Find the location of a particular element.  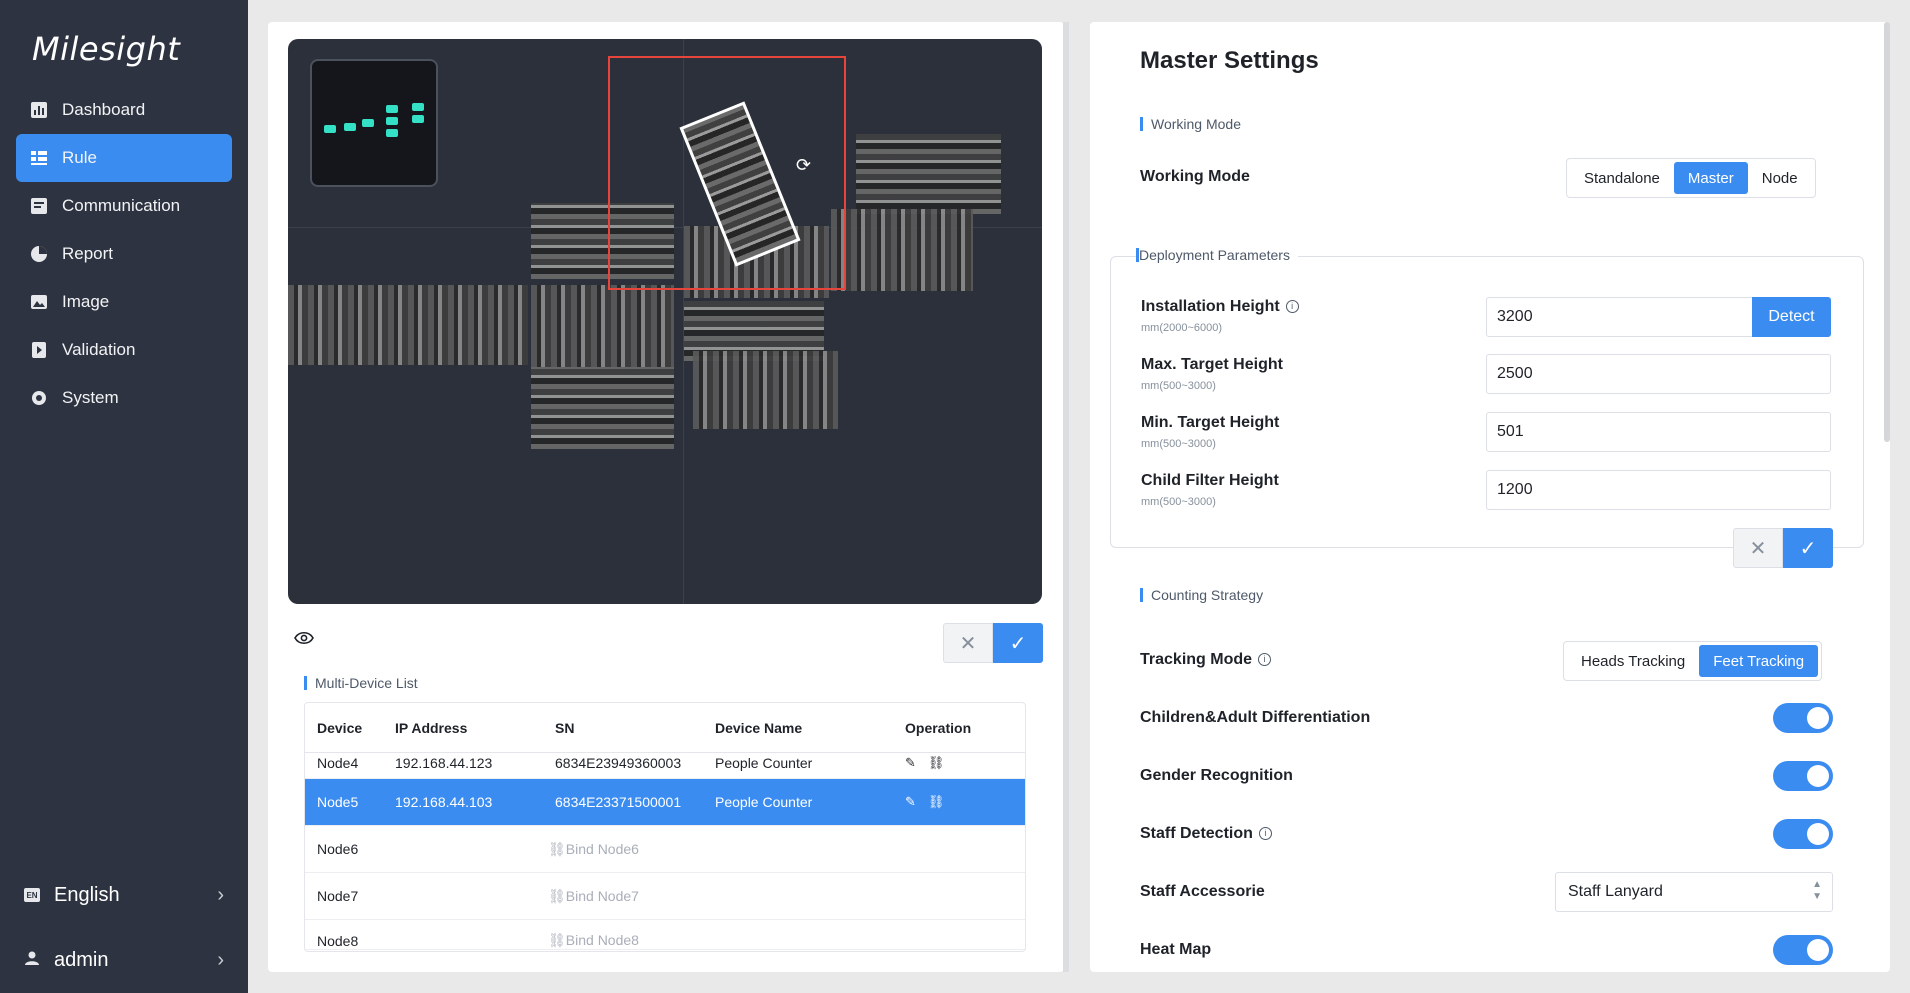

bind-node-link: ⛓Bind Node6 is located at coordinates (593, 849).